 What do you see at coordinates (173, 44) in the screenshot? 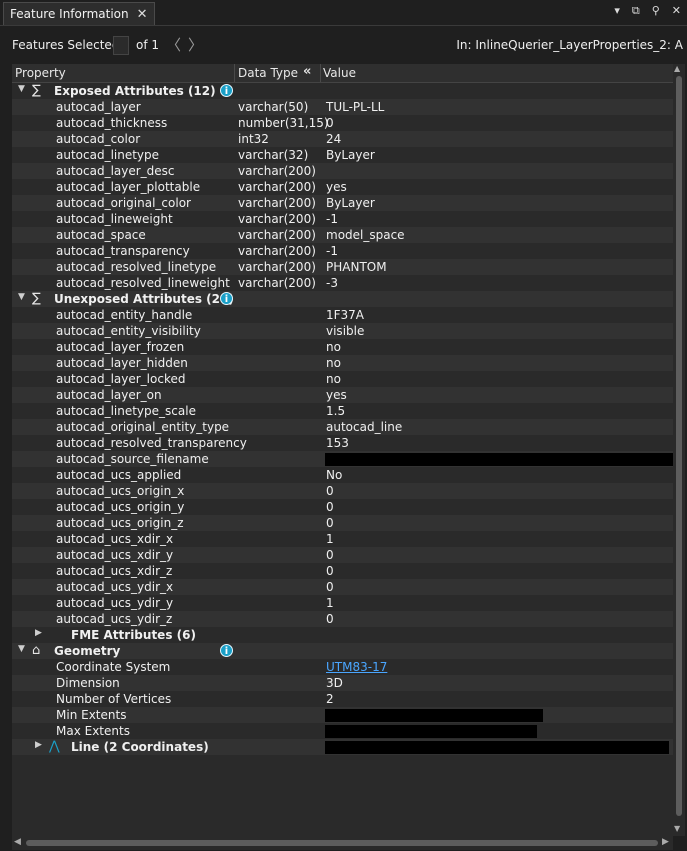
I see `previous-feature-button: 〈` at bounding box center [173, 44].